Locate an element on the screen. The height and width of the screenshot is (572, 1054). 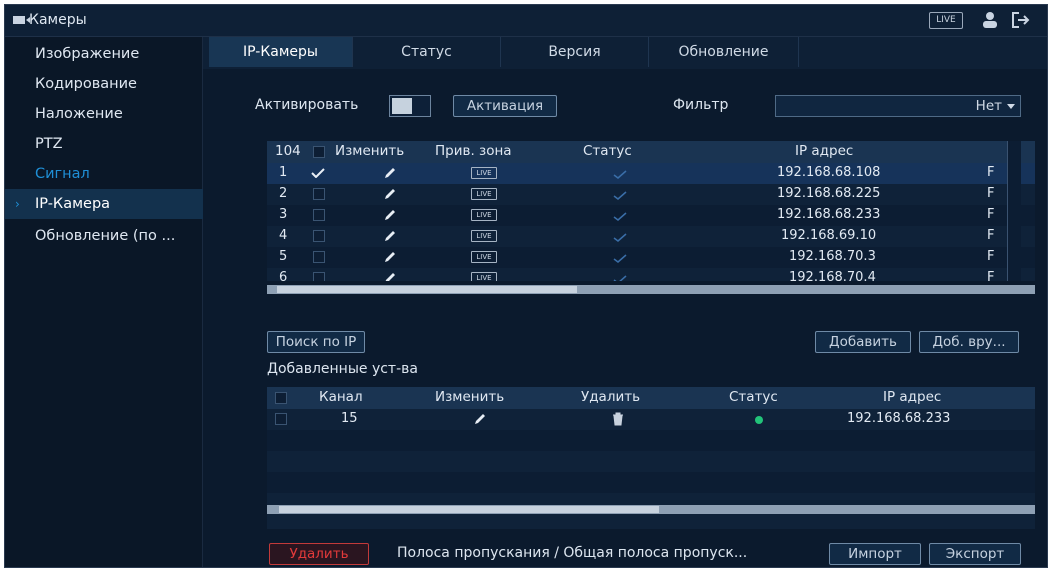
device-count: 104 is located at coordinates (288, 151).